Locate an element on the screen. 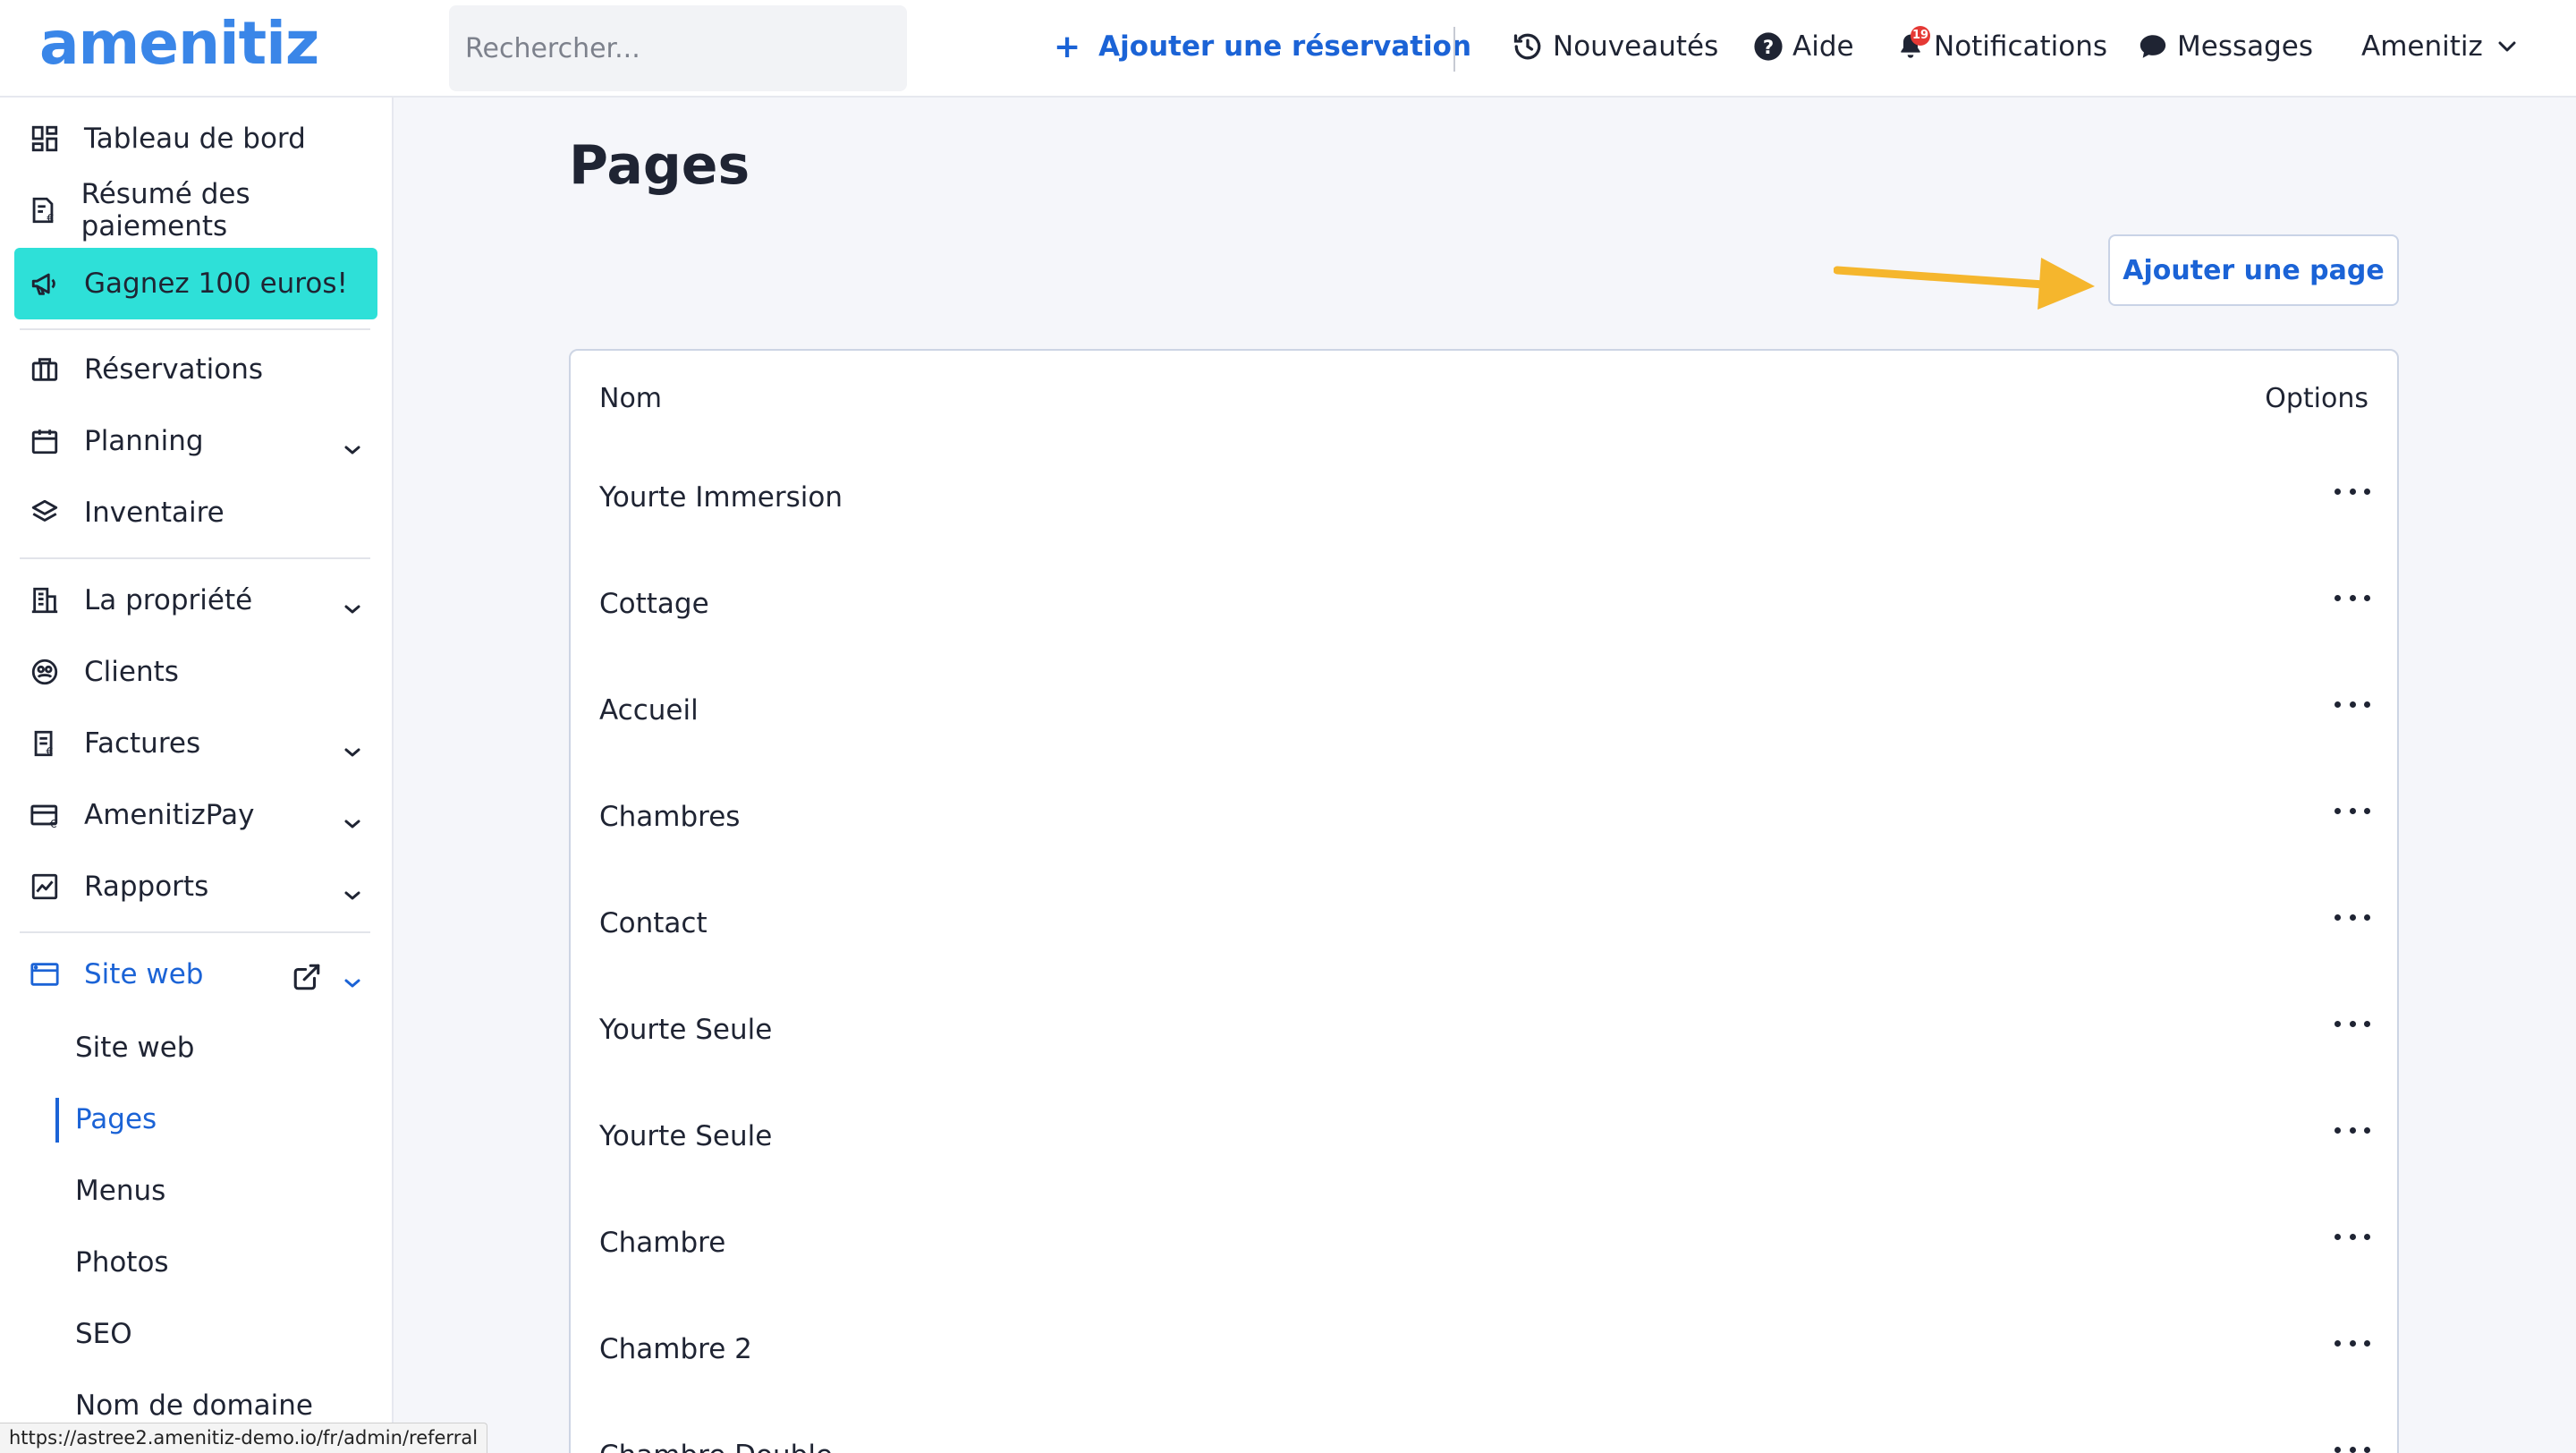 The height and width of the screenshot is (1453, 2576). sub-item-photos: Photos is located at coordinates (122, 1262).